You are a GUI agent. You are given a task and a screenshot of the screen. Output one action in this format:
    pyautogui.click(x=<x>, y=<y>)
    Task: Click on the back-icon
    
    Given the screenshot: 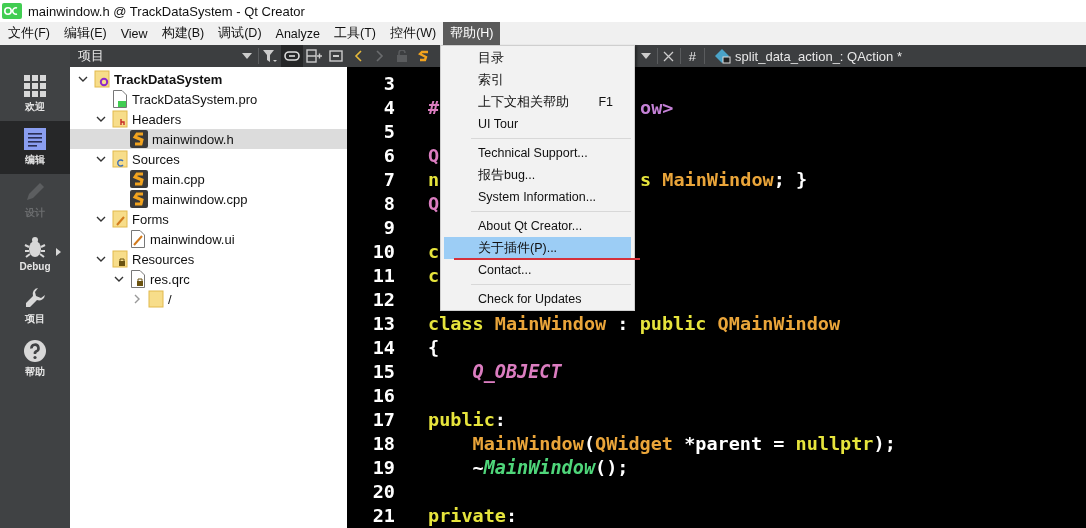 What is the action you would take?
    pyautogui.click(x=358, y=56)
    